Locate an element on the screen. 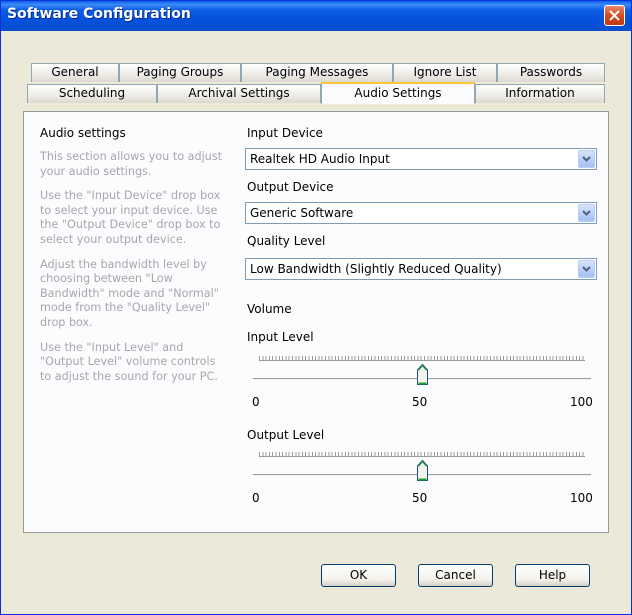 The height and width of the screenshot is (615, 632). tab-archival-settings: Archival Settings is located at coordinates (239, 93).